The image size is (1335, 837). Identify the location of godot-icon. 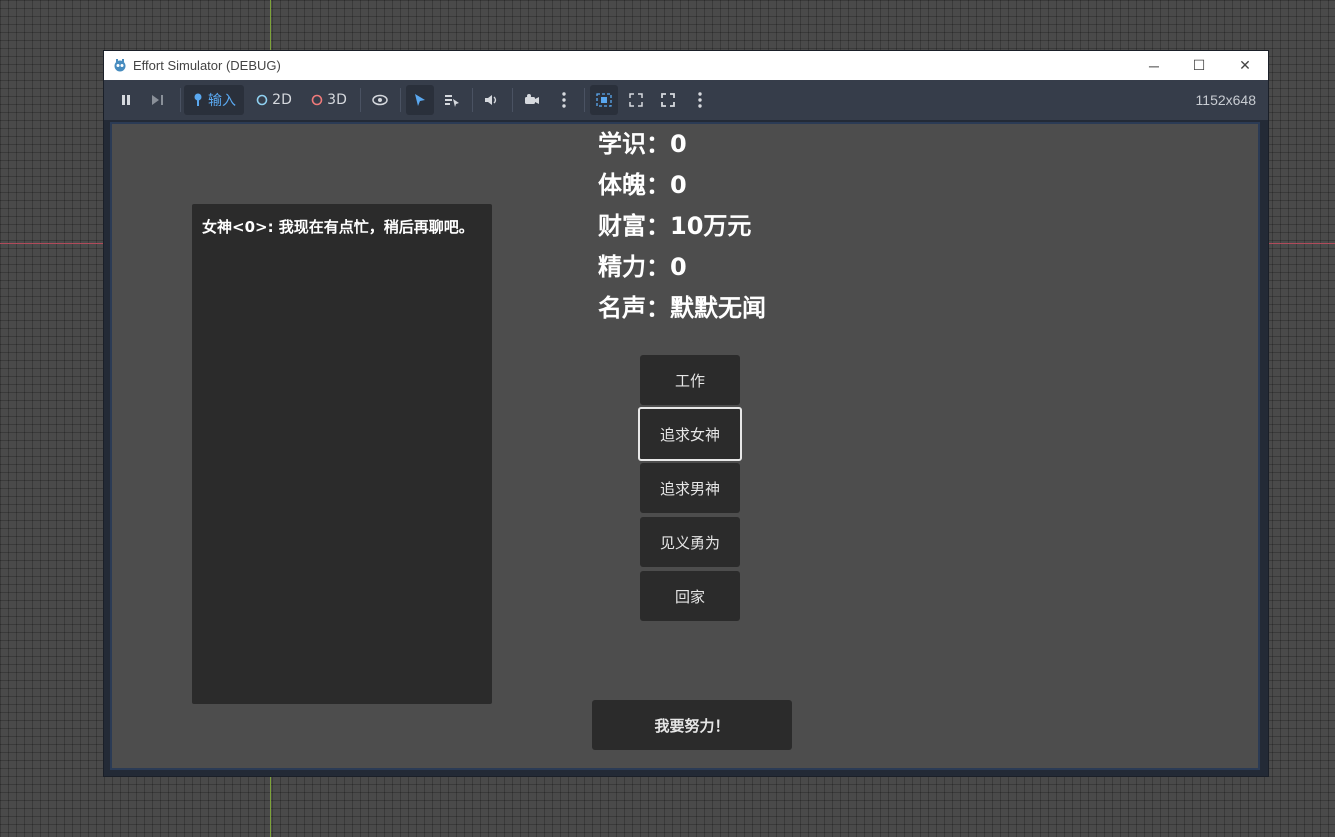
(120, 65).